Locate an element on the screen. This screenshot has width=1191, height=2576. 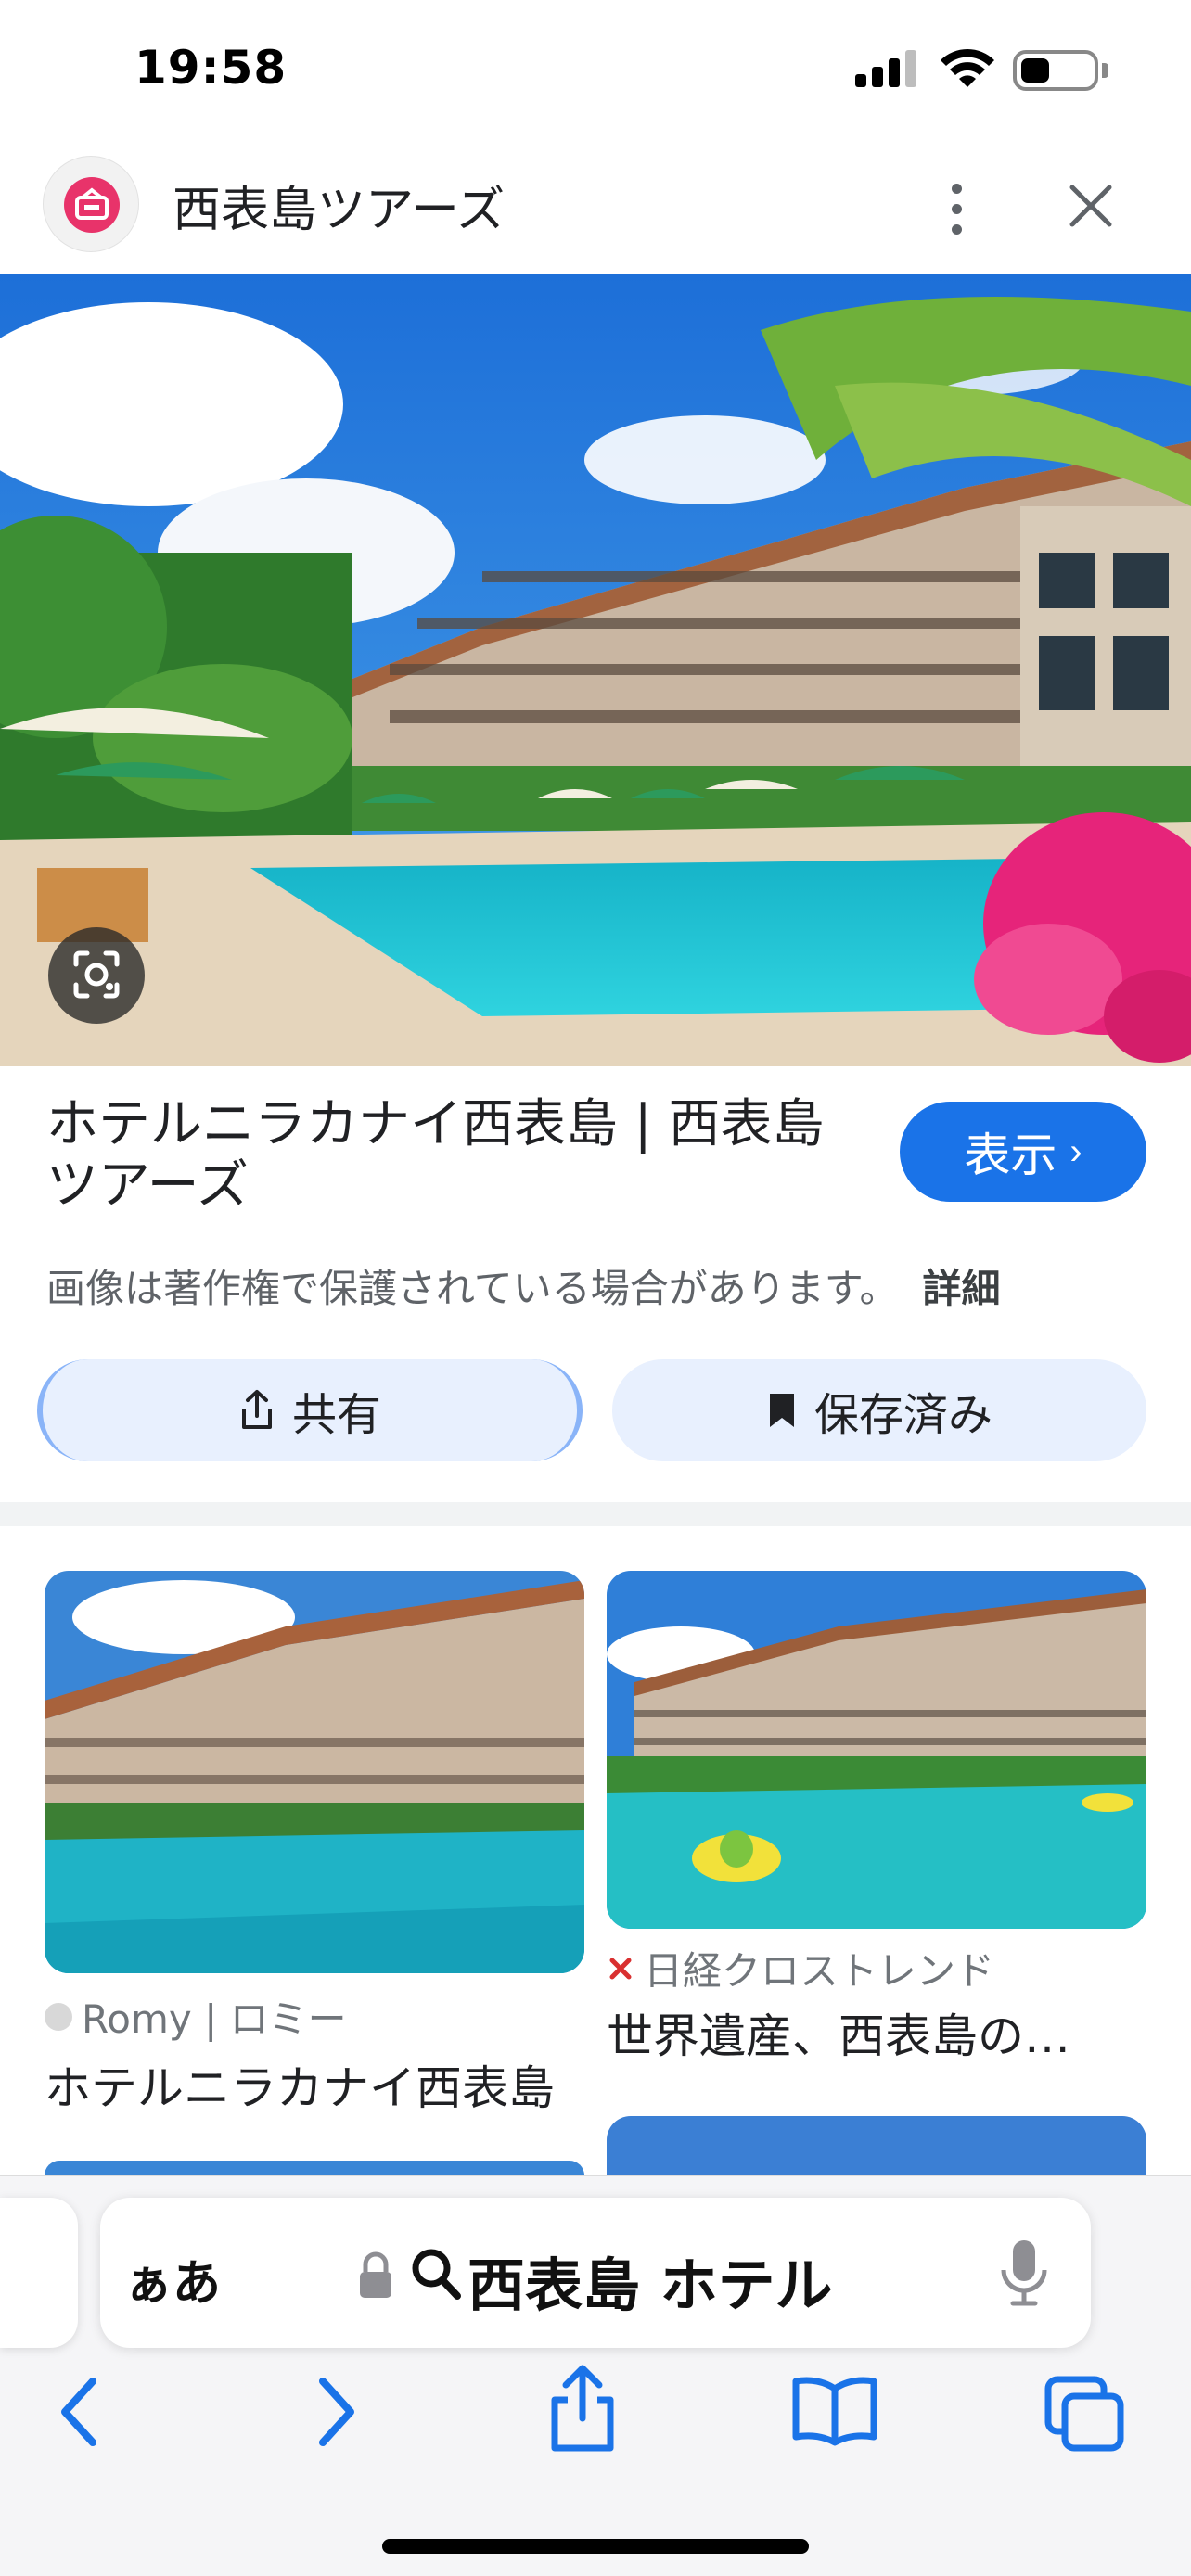
related-source: 日経クロストレンド is located at coordinates (801, 1968).